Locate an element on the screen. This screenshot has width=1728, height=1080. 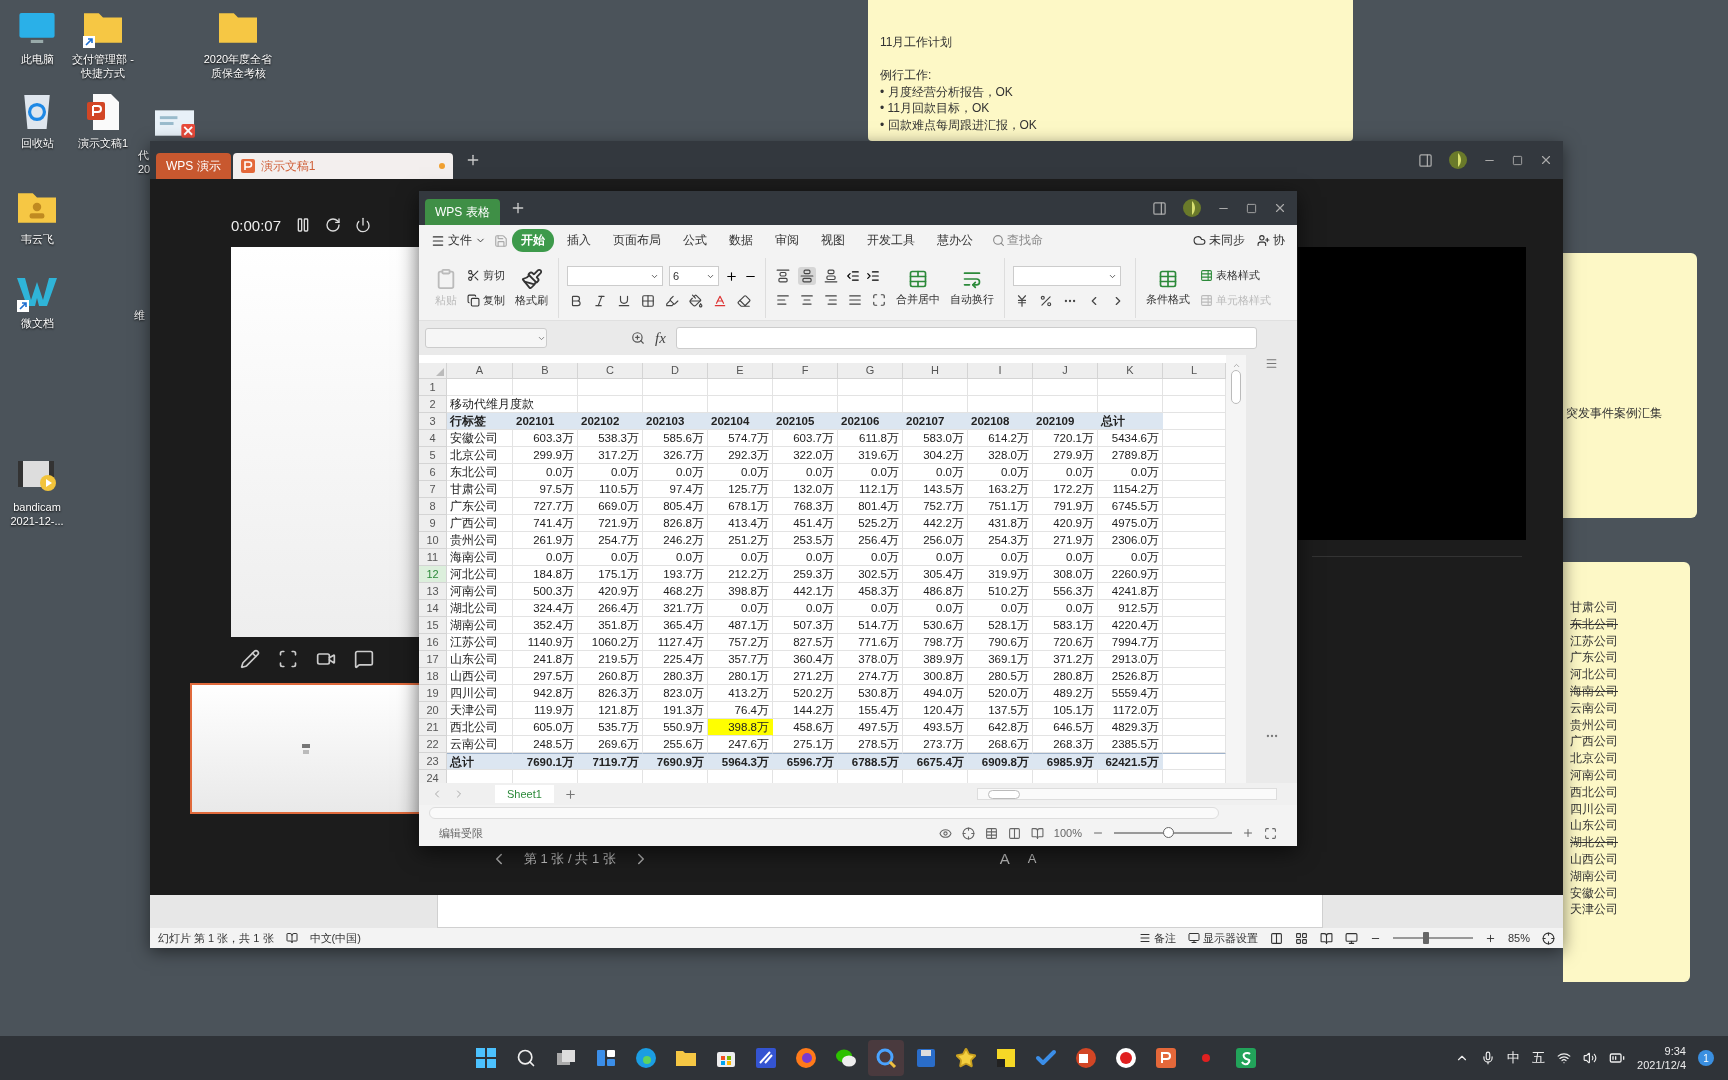
scroll-track is located at coordinates (824, 812).